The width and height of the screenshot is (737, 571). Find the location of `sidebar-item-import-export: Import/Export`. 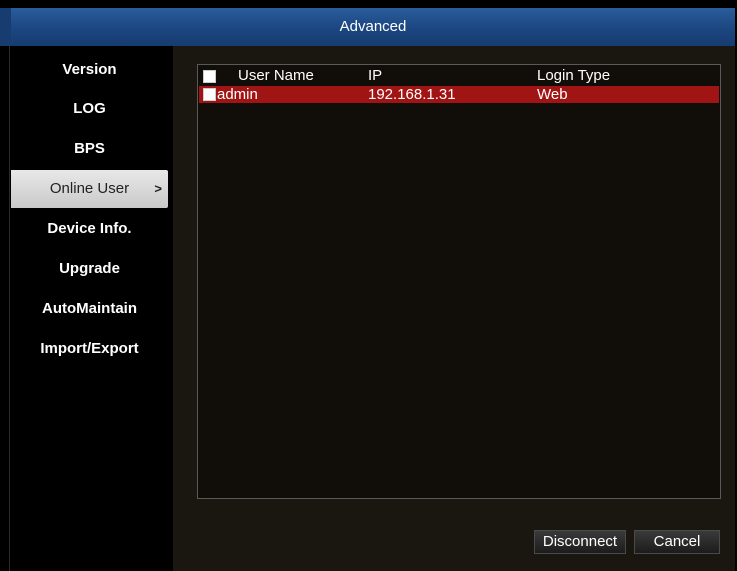

sidebar-item-import-export: Import/Export is located at coordinates (89, 349).